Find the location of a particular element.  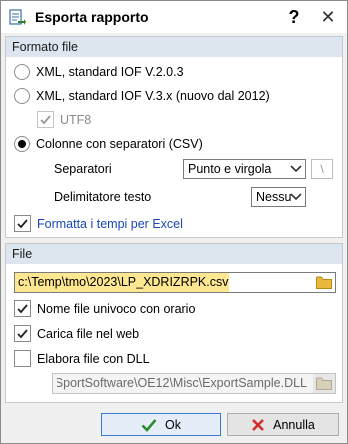

upload-web-checkbox is located at coordinates (22, 333).